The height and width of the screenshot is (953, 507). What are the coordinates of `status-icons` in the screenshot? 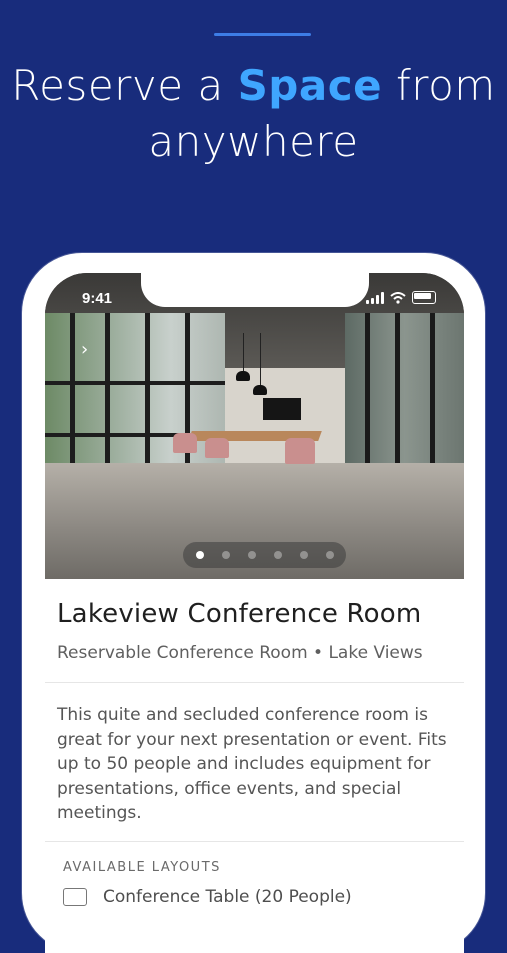 It's located at (401, 297).